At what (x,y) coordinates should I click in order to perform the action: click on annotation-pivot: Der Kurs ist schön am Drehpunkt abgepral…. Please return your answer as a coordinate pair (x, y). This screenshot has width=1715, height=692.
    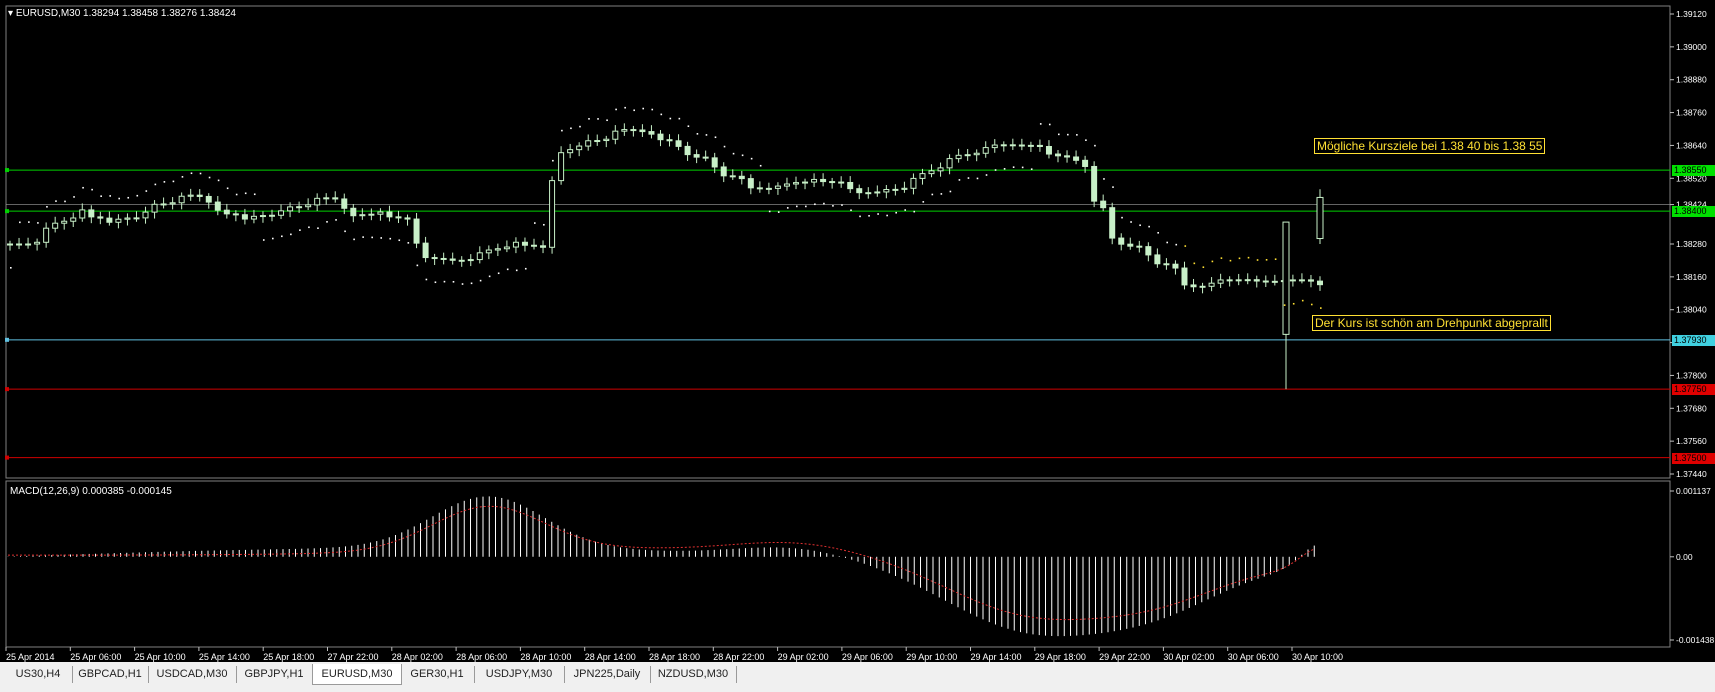
    Looking at the image, I should click on (1431, 323).